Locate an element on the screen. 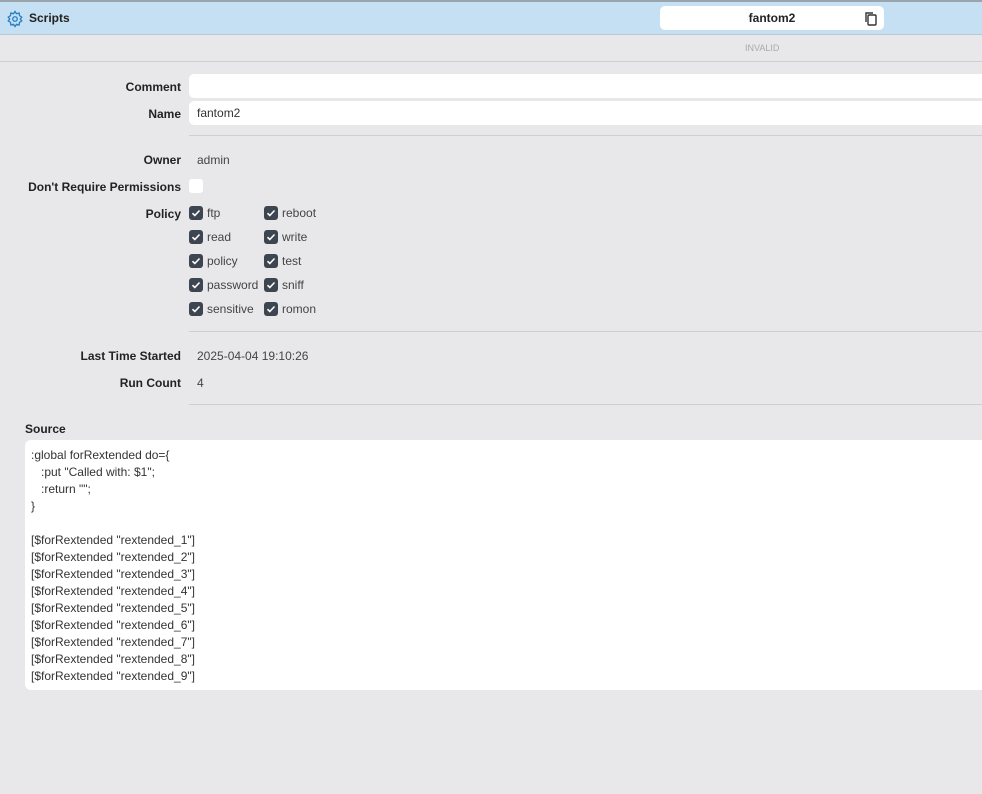  policy-checkbox-write: write is located at coordinates (285, 237).